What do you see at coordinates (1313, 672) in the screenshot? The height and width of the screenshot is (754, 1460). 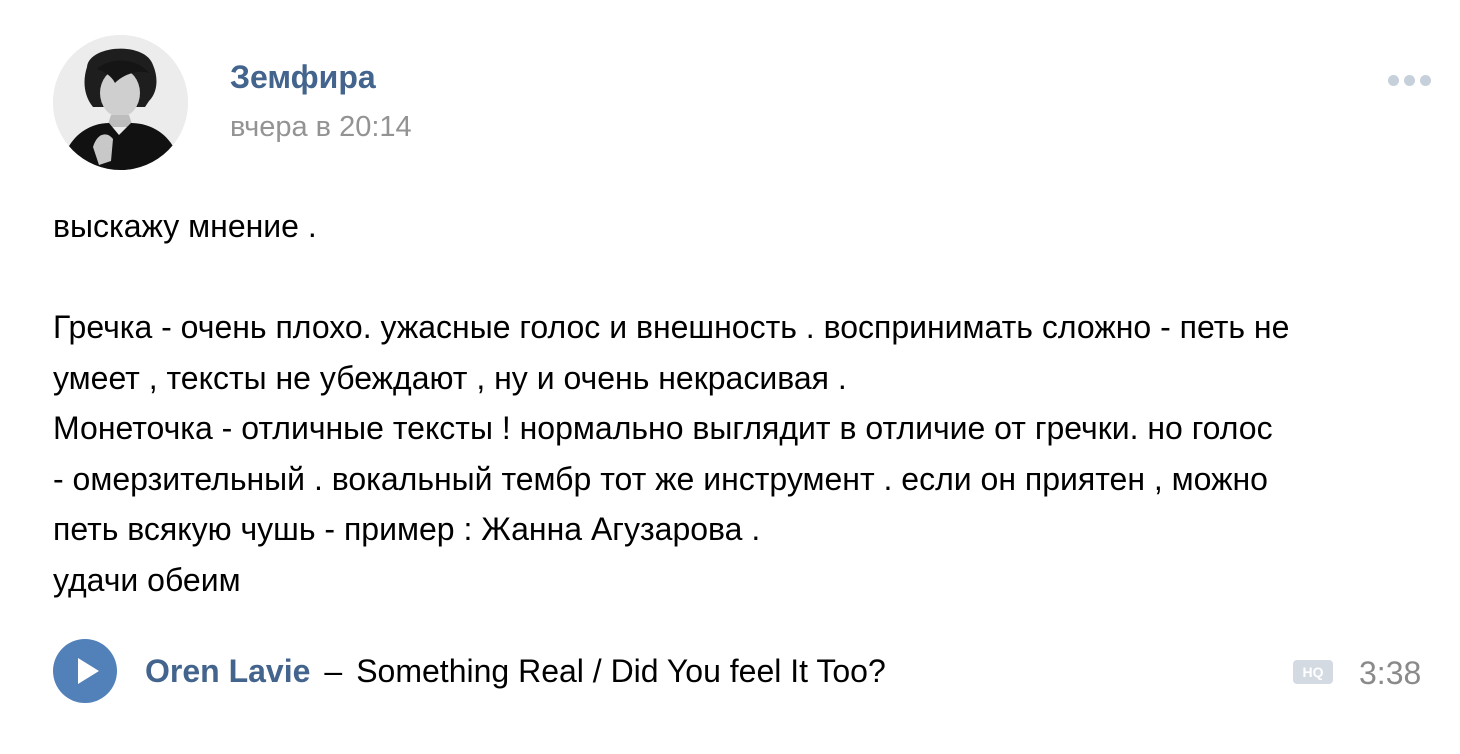 I see `hq-badge: HQ` at bounding box center [1313, 672].